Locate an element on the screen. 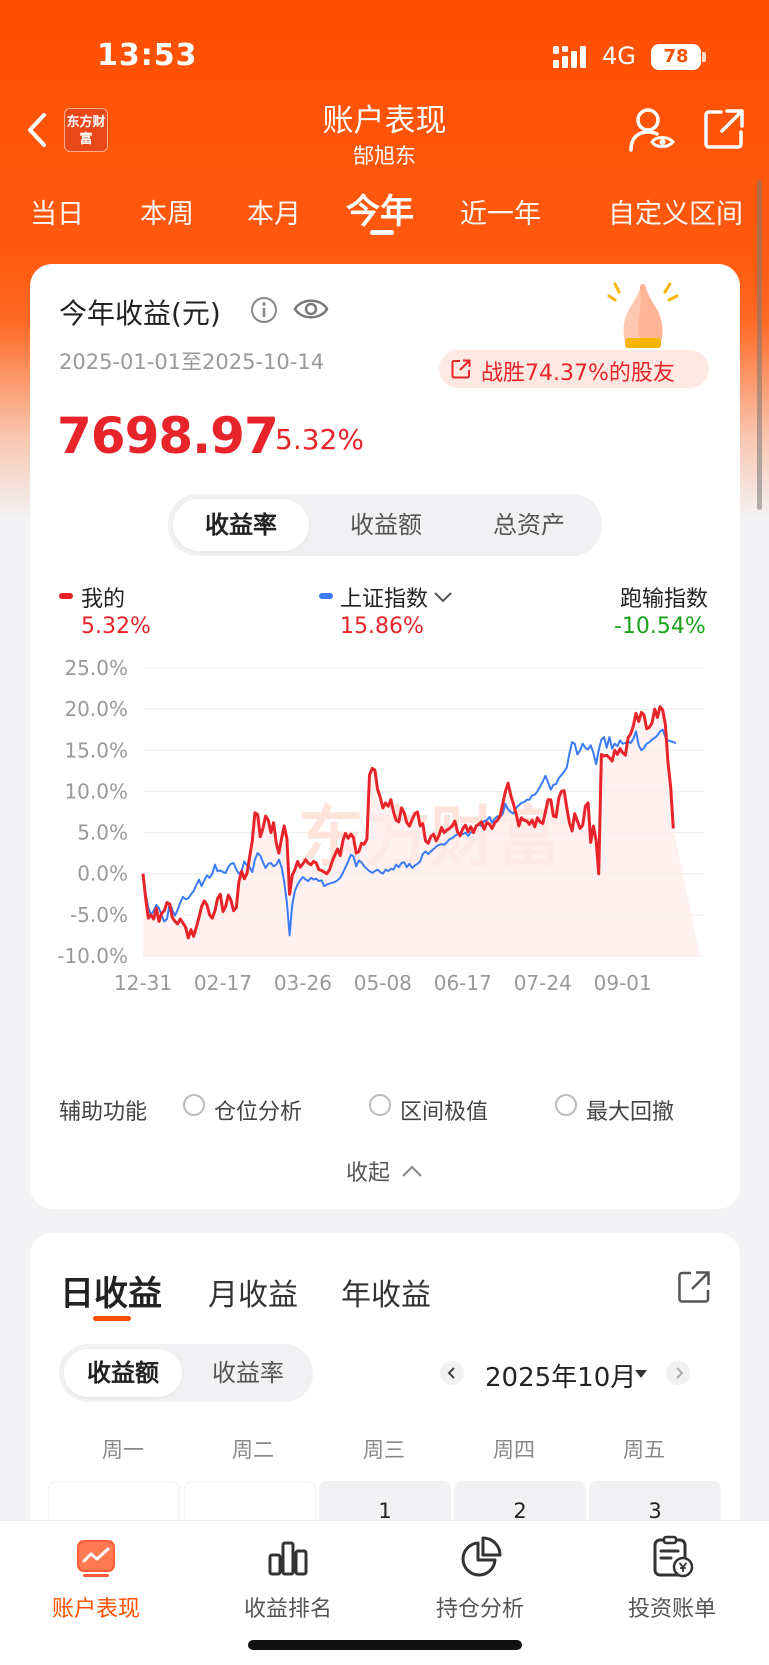 This screenshot has height=1665, width=769. period-tabs: 当日 本周 本月 今年 近一年 自定义区间 is located at coordinates (384, 211).